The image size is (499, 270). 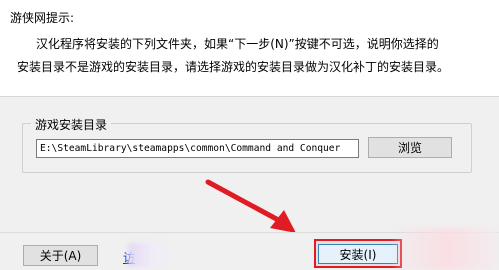 I want to click on notice-text-line2: 安装目录不是游戏的安装目录，请选择游戏的安装目录做为汉化补丁的安装目录。, so click(x=233, y=67).